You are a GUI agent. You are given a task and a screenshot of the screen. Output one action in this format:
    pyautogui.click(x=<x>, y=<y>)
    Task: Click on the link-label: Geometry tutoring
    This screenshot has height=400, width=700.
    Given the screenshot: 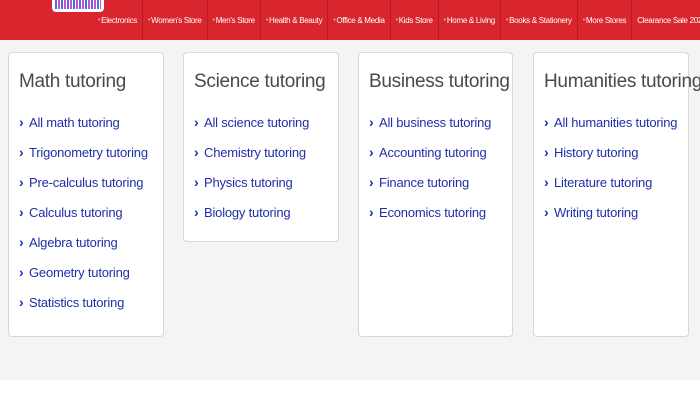 What is the action you would take?
    pyautogui.click(x=79, y=272)
    